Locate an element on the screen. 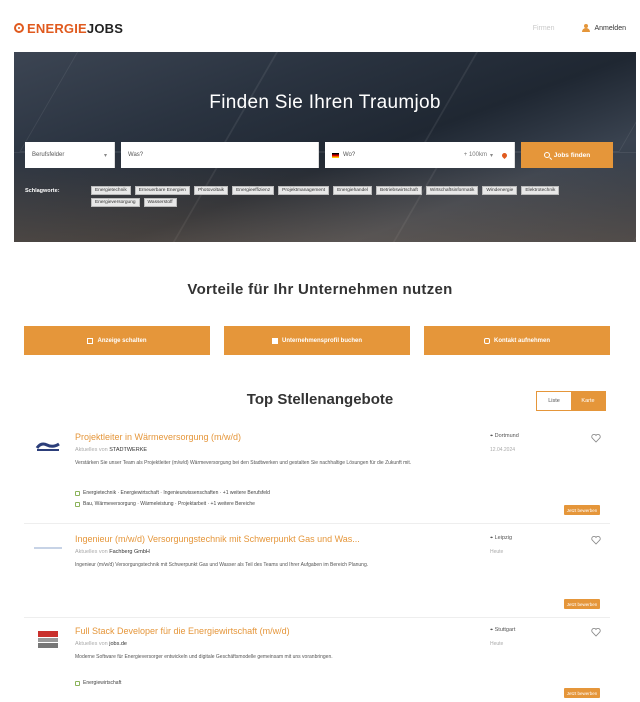 Image resolution: width=640 pixels, height=702 pixels. keyword-chip: Wirtschaftsinformatik is located at coordinates (452, 190).